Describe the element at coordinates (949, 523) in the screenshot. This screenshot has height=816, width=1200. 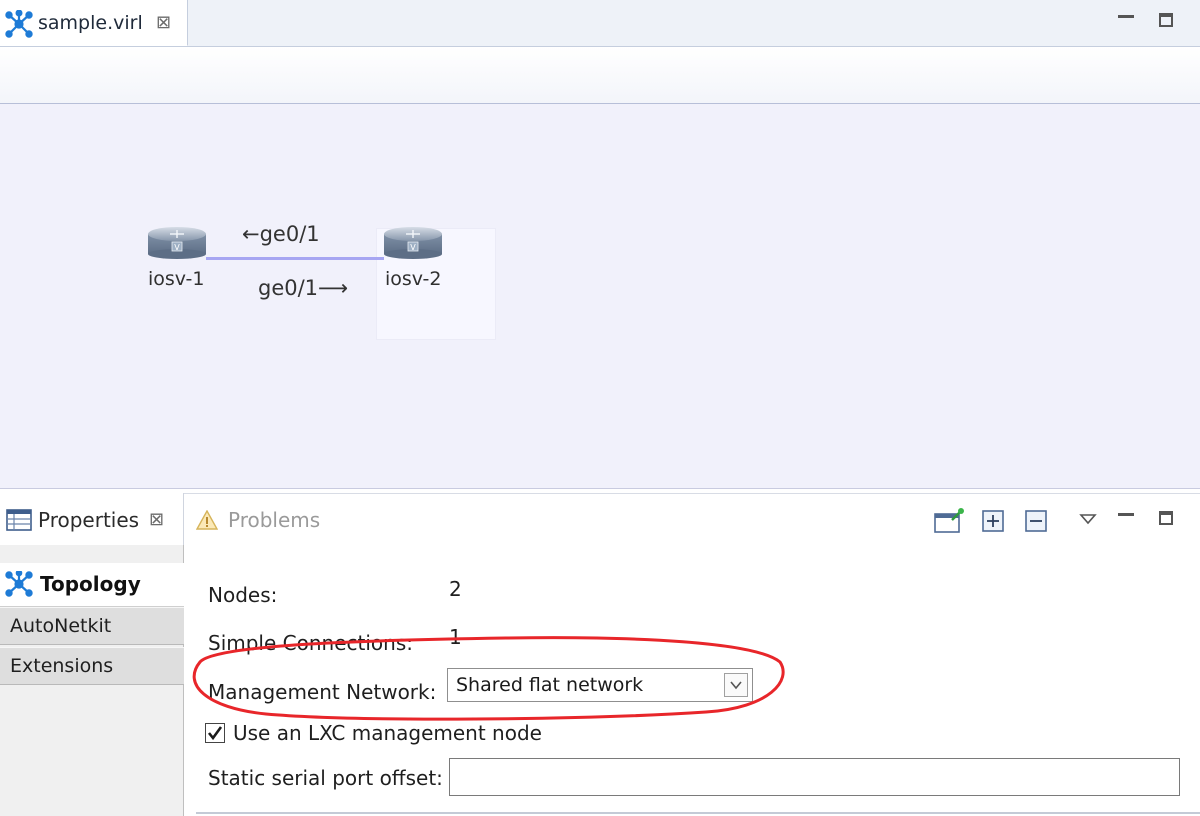
I see `pin-icon` at that location.